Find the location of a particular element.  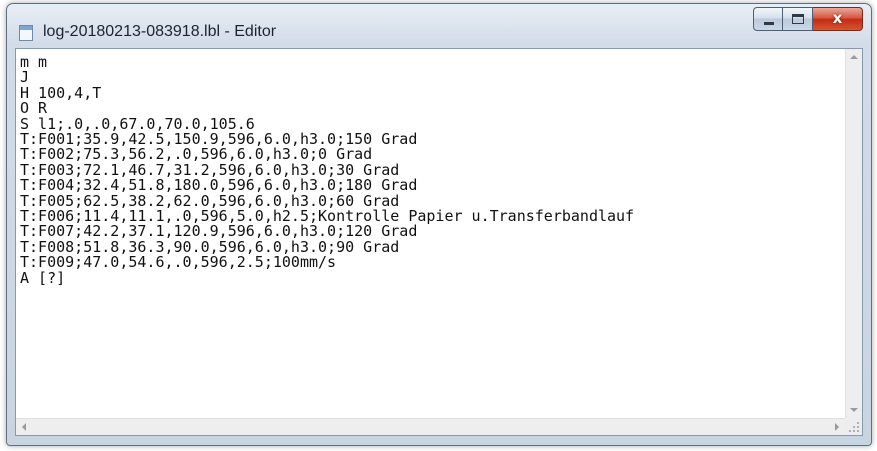

close-button: x is located at coordinates (838, 19).